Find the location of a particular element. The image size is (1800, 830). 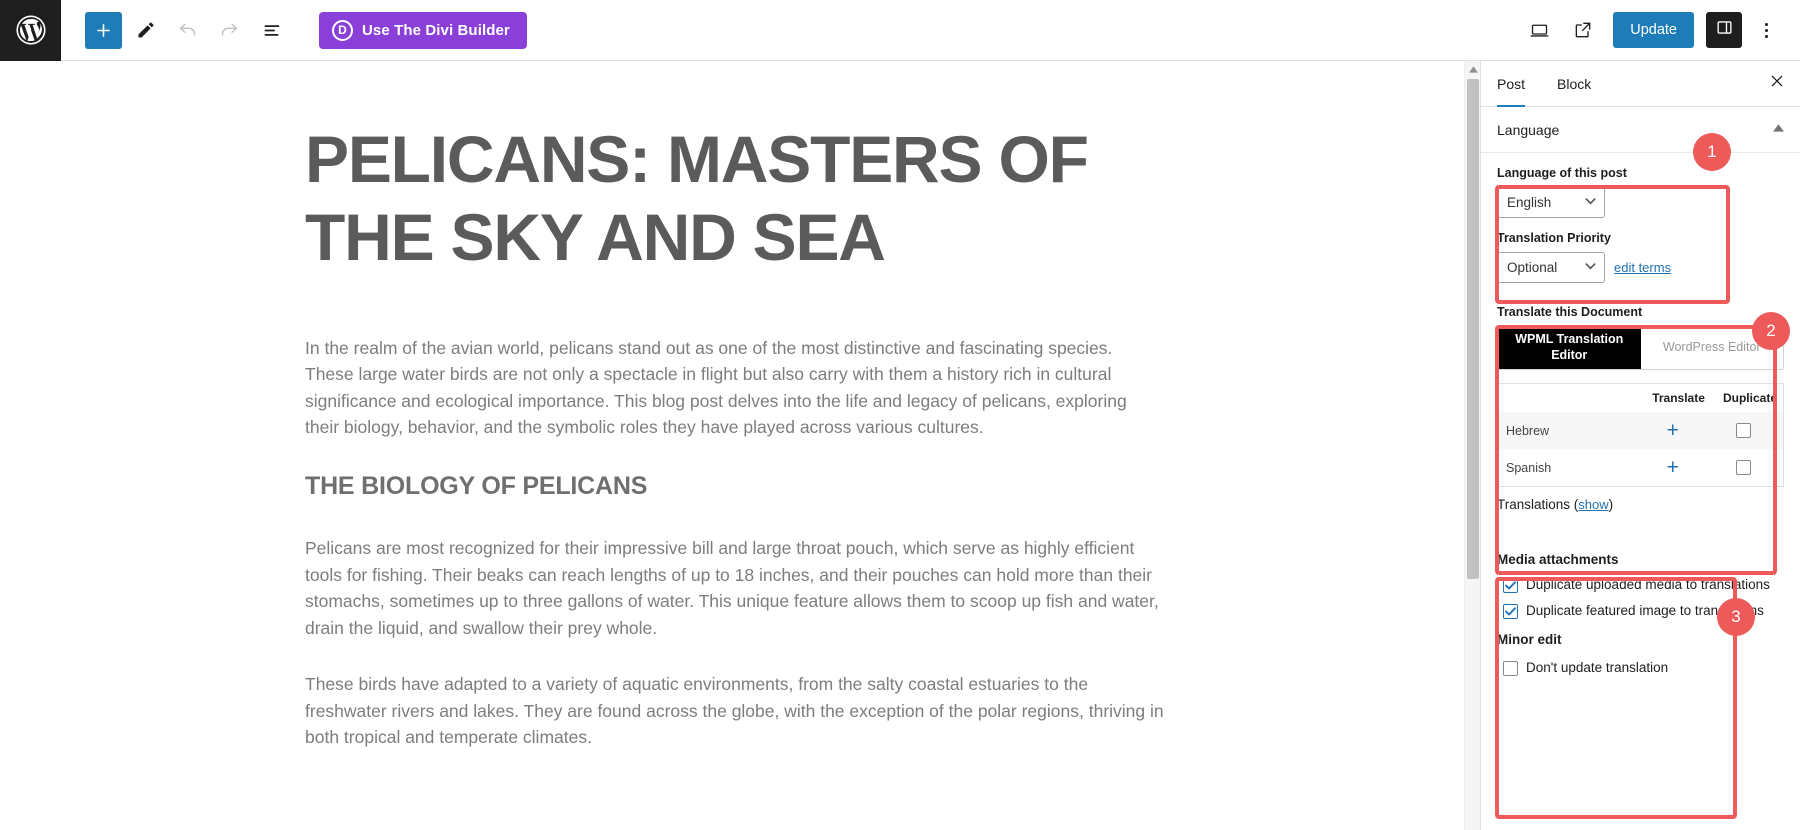

wordpress-logo-button is located at coordinates (30, 30).